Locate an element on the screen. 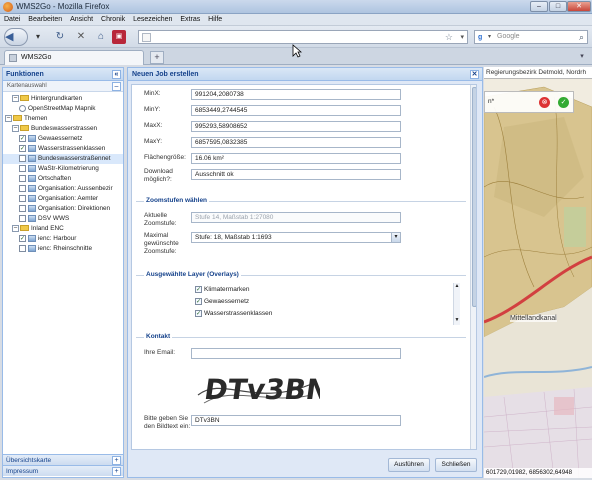 The height and width of the screenshot is (480, 592). tree-item-label: Hintergrundkarten is located at coordinates (57, 98).